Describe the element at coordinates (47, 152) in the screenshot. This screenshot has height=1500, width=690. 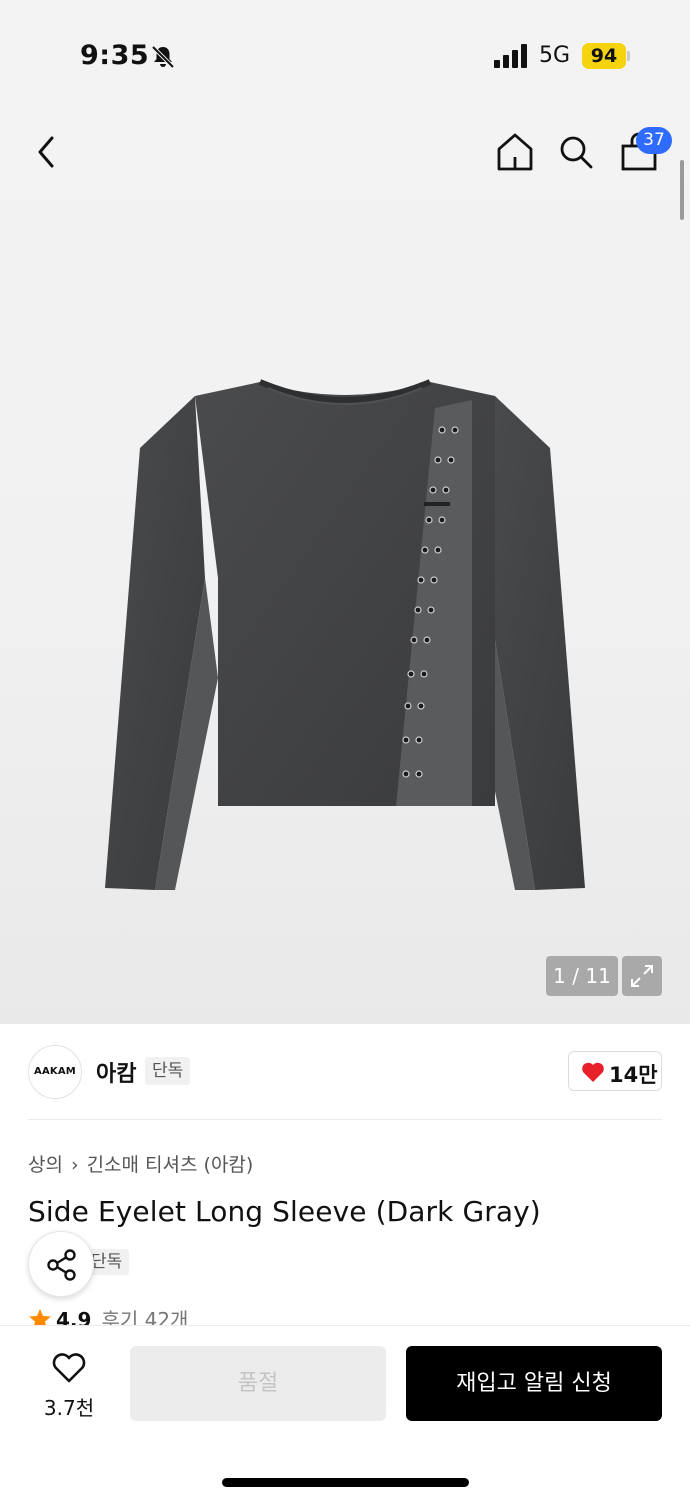
I see `back-arrow-icon` at that location.